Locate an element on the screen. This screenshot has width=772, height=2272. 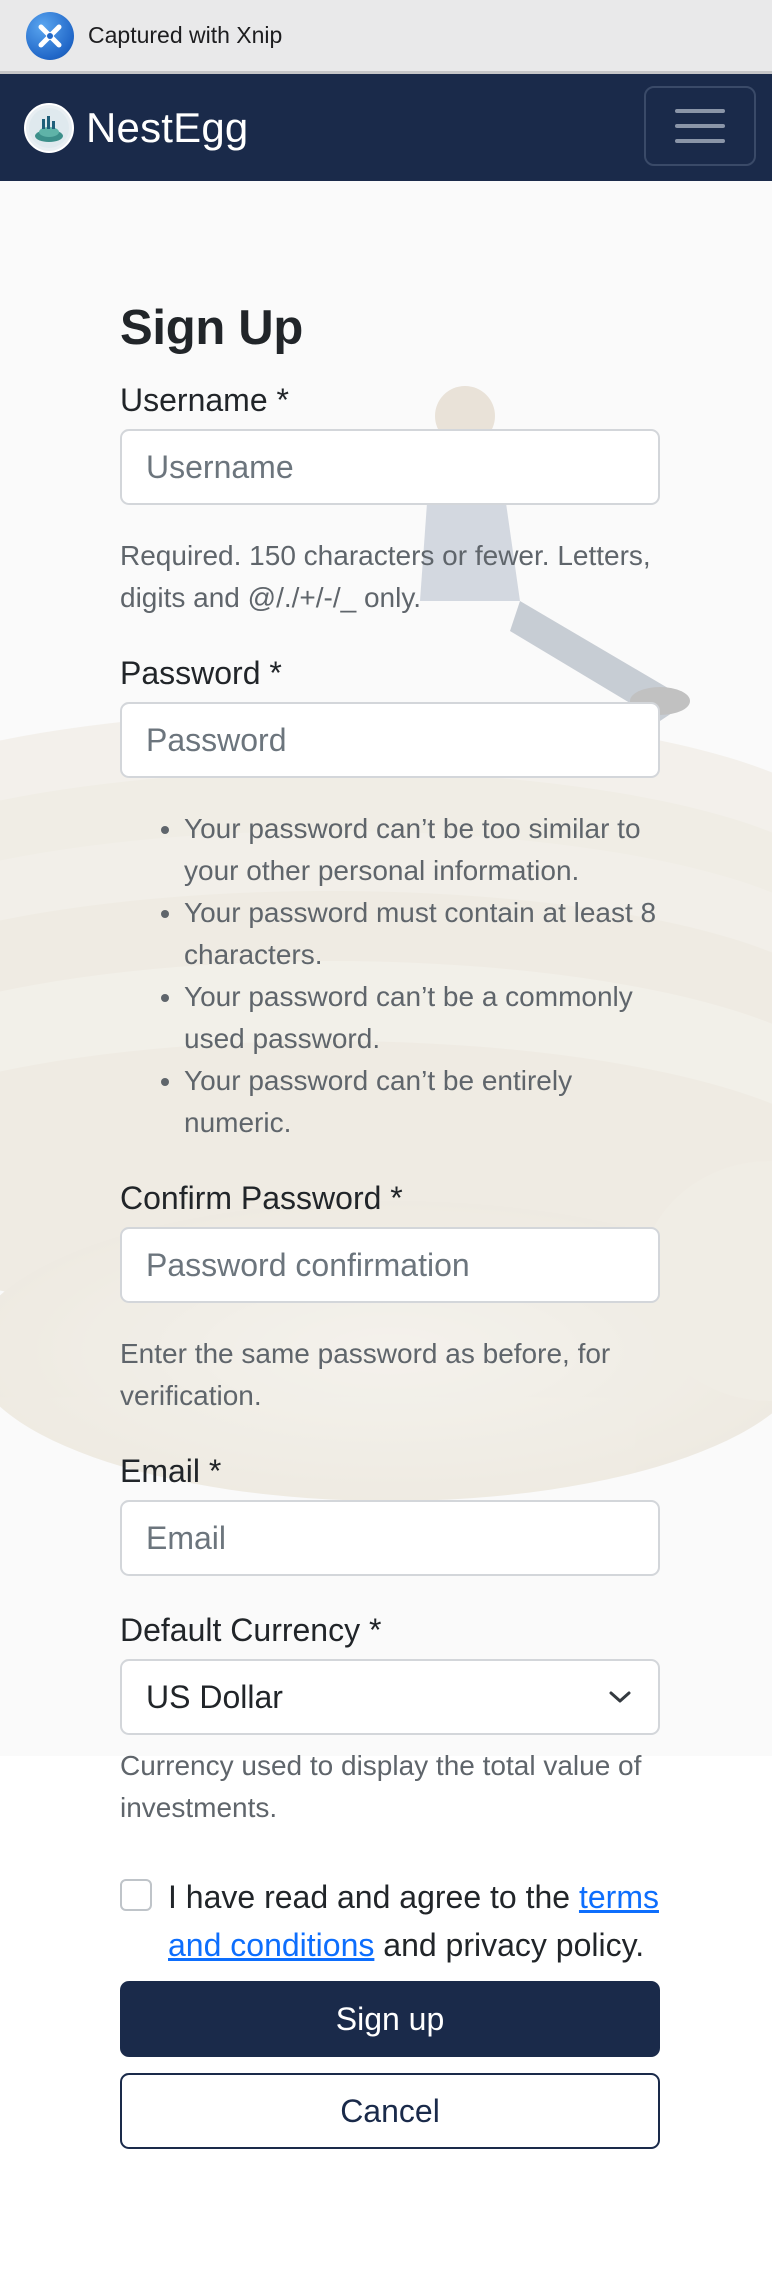
page-title: Sign Up is located at coordinates (211, 328).